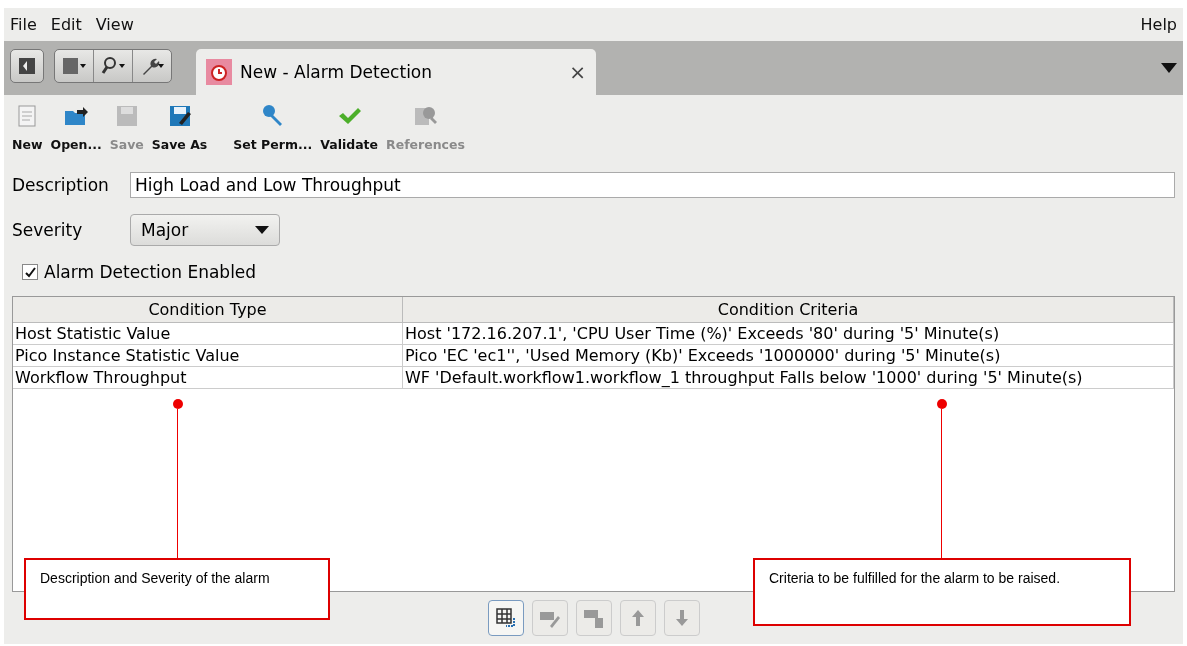  What do you see at coordinates (219, 72) in the screenshot?
I see `alarm-clock-icon` at bounding box center [219, 72].